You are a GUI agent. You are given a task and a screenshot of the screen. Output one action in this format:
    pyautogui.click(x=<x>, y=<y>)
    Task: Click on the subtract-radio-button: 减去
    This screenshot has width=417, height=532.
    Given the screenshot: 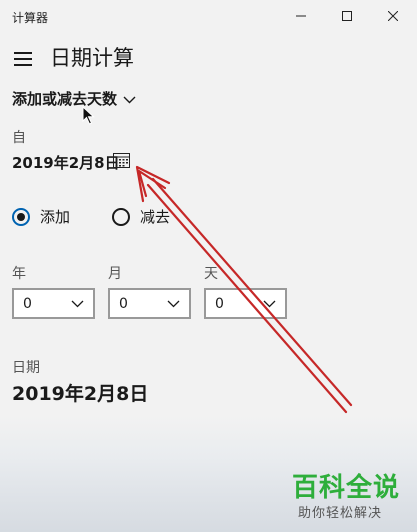 What is the action you would take?
    pyautogui.click(x=141, y=216)
    